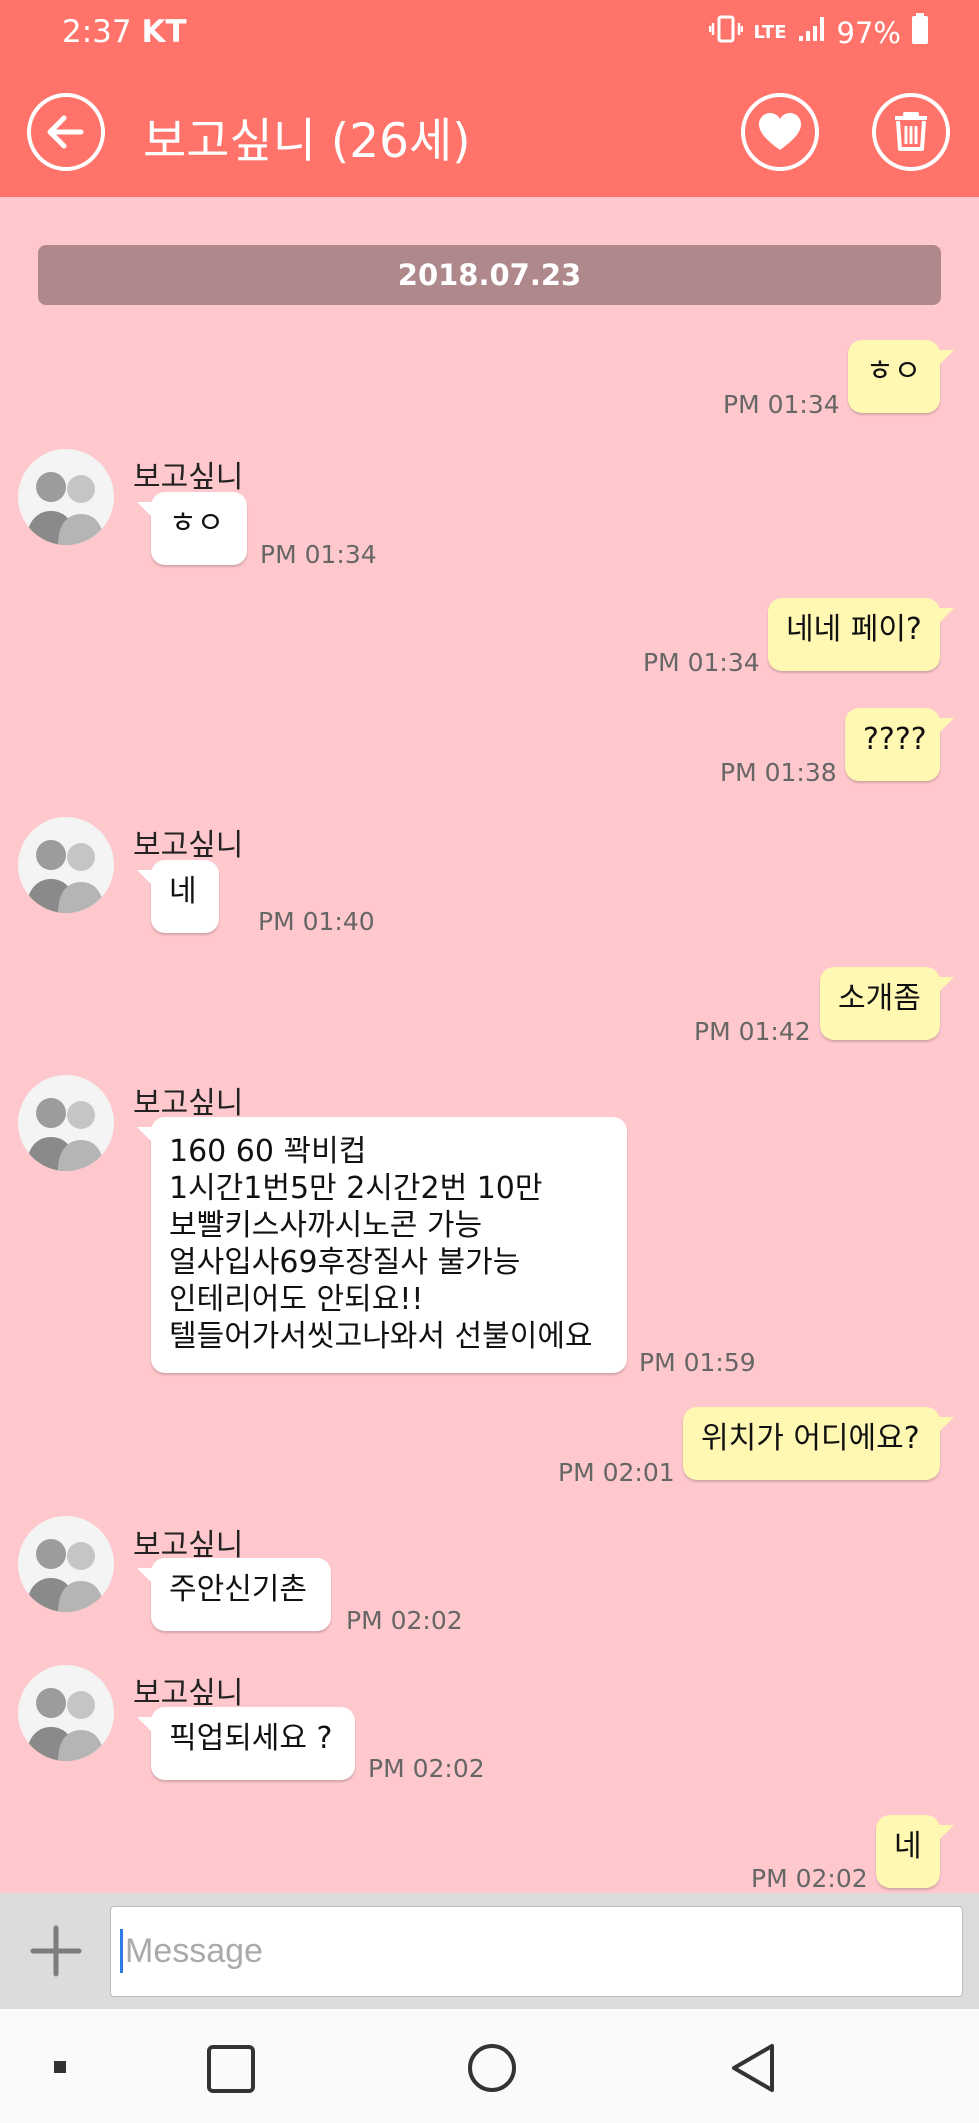  What do you see at coordinates (296, 1299) in the screenshot?
I see `message-line: 인테리어도 안되요!!` at bounding box center [296, 1299].